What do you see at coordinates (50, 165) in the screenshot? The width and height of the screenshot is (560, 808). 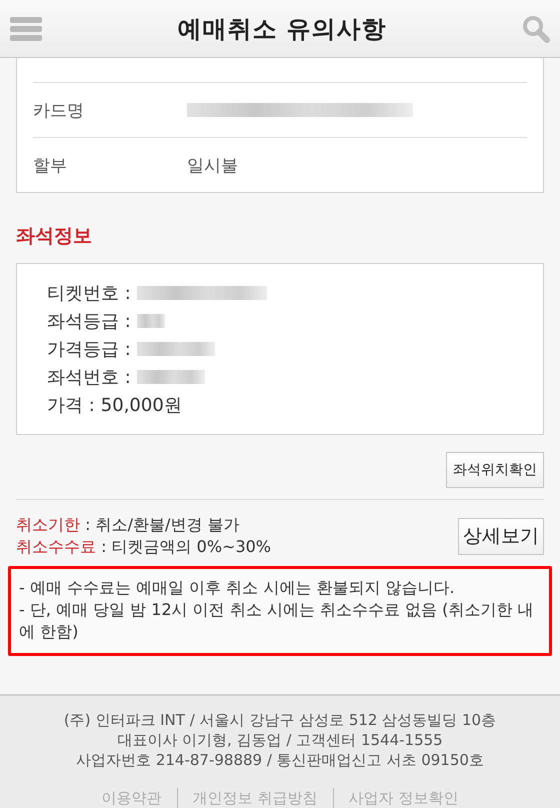 I see `row-label: 할부` at bounding box center [50, 165].